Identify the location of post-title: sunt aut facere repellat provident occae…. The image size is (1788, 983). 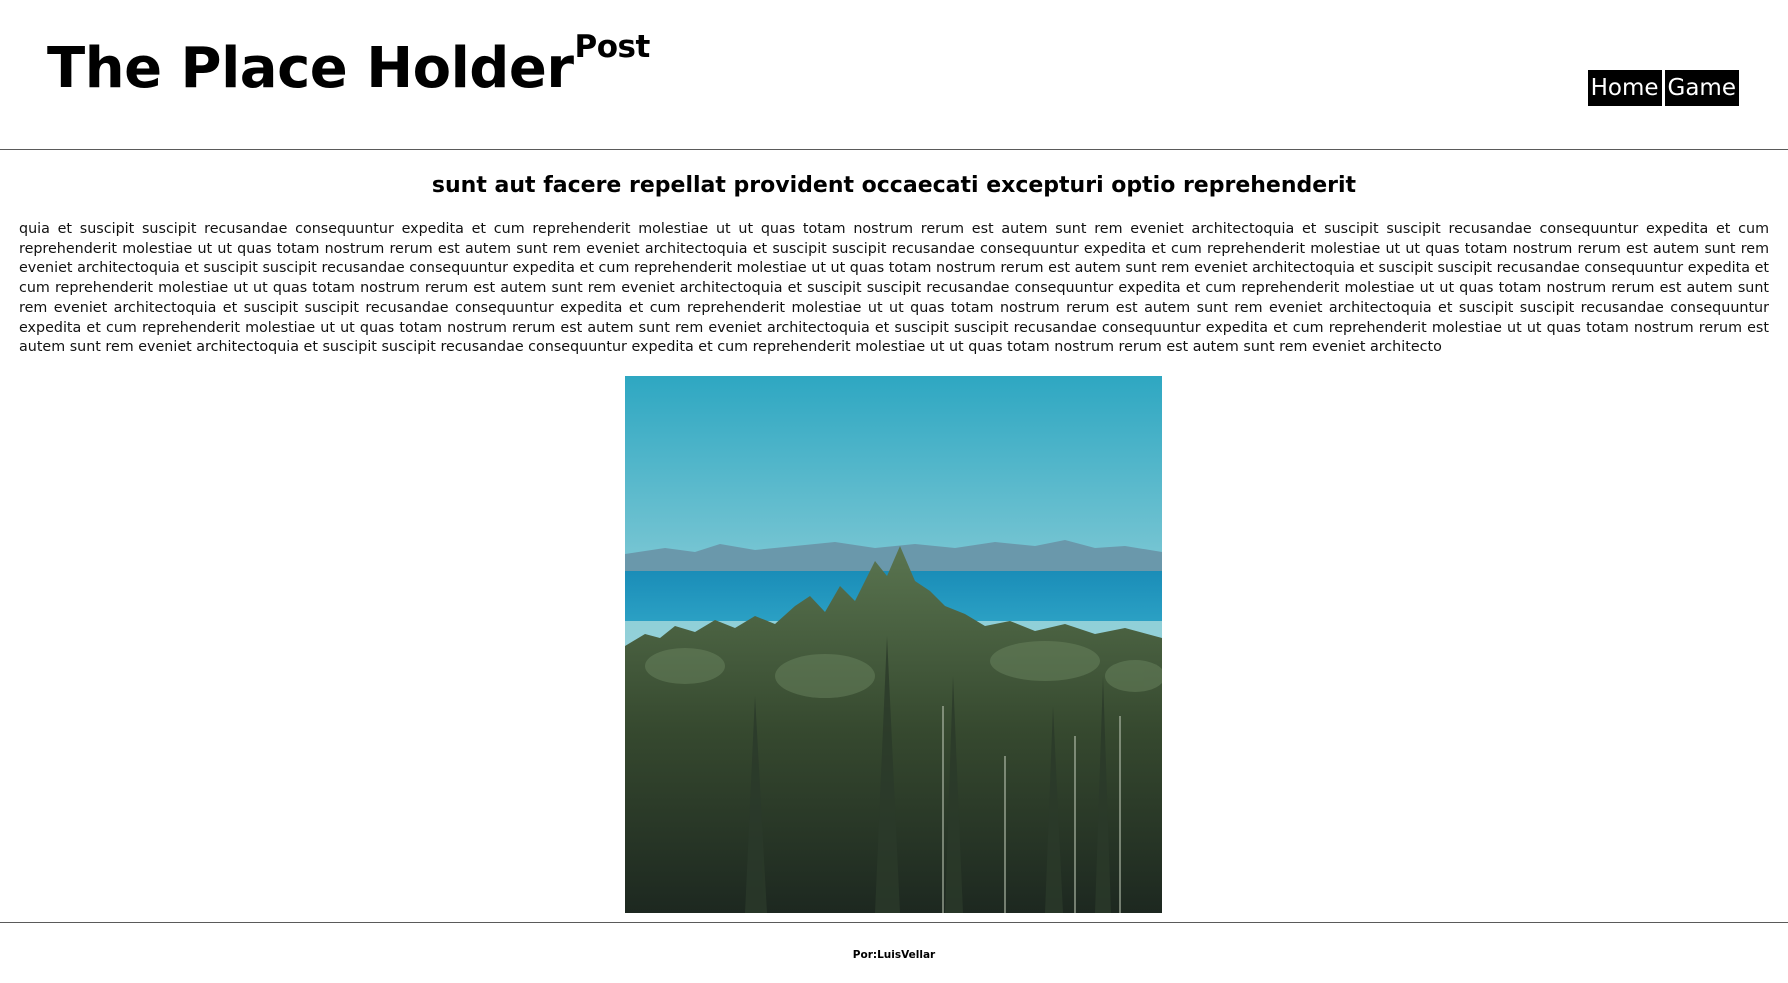
(894, 185).